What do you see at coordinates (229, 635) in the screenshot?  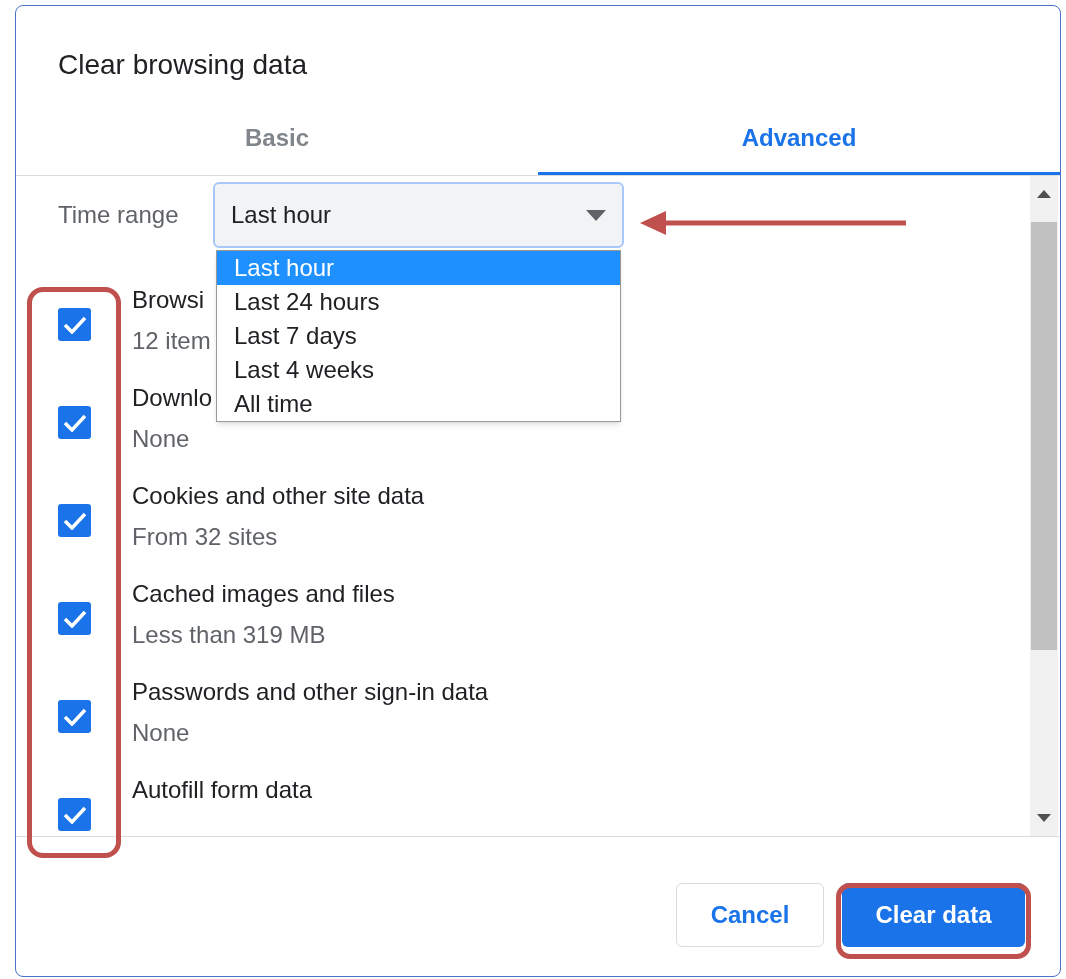 I see `item-detail: Less than 319 MB` at bounding box center [229, 635].